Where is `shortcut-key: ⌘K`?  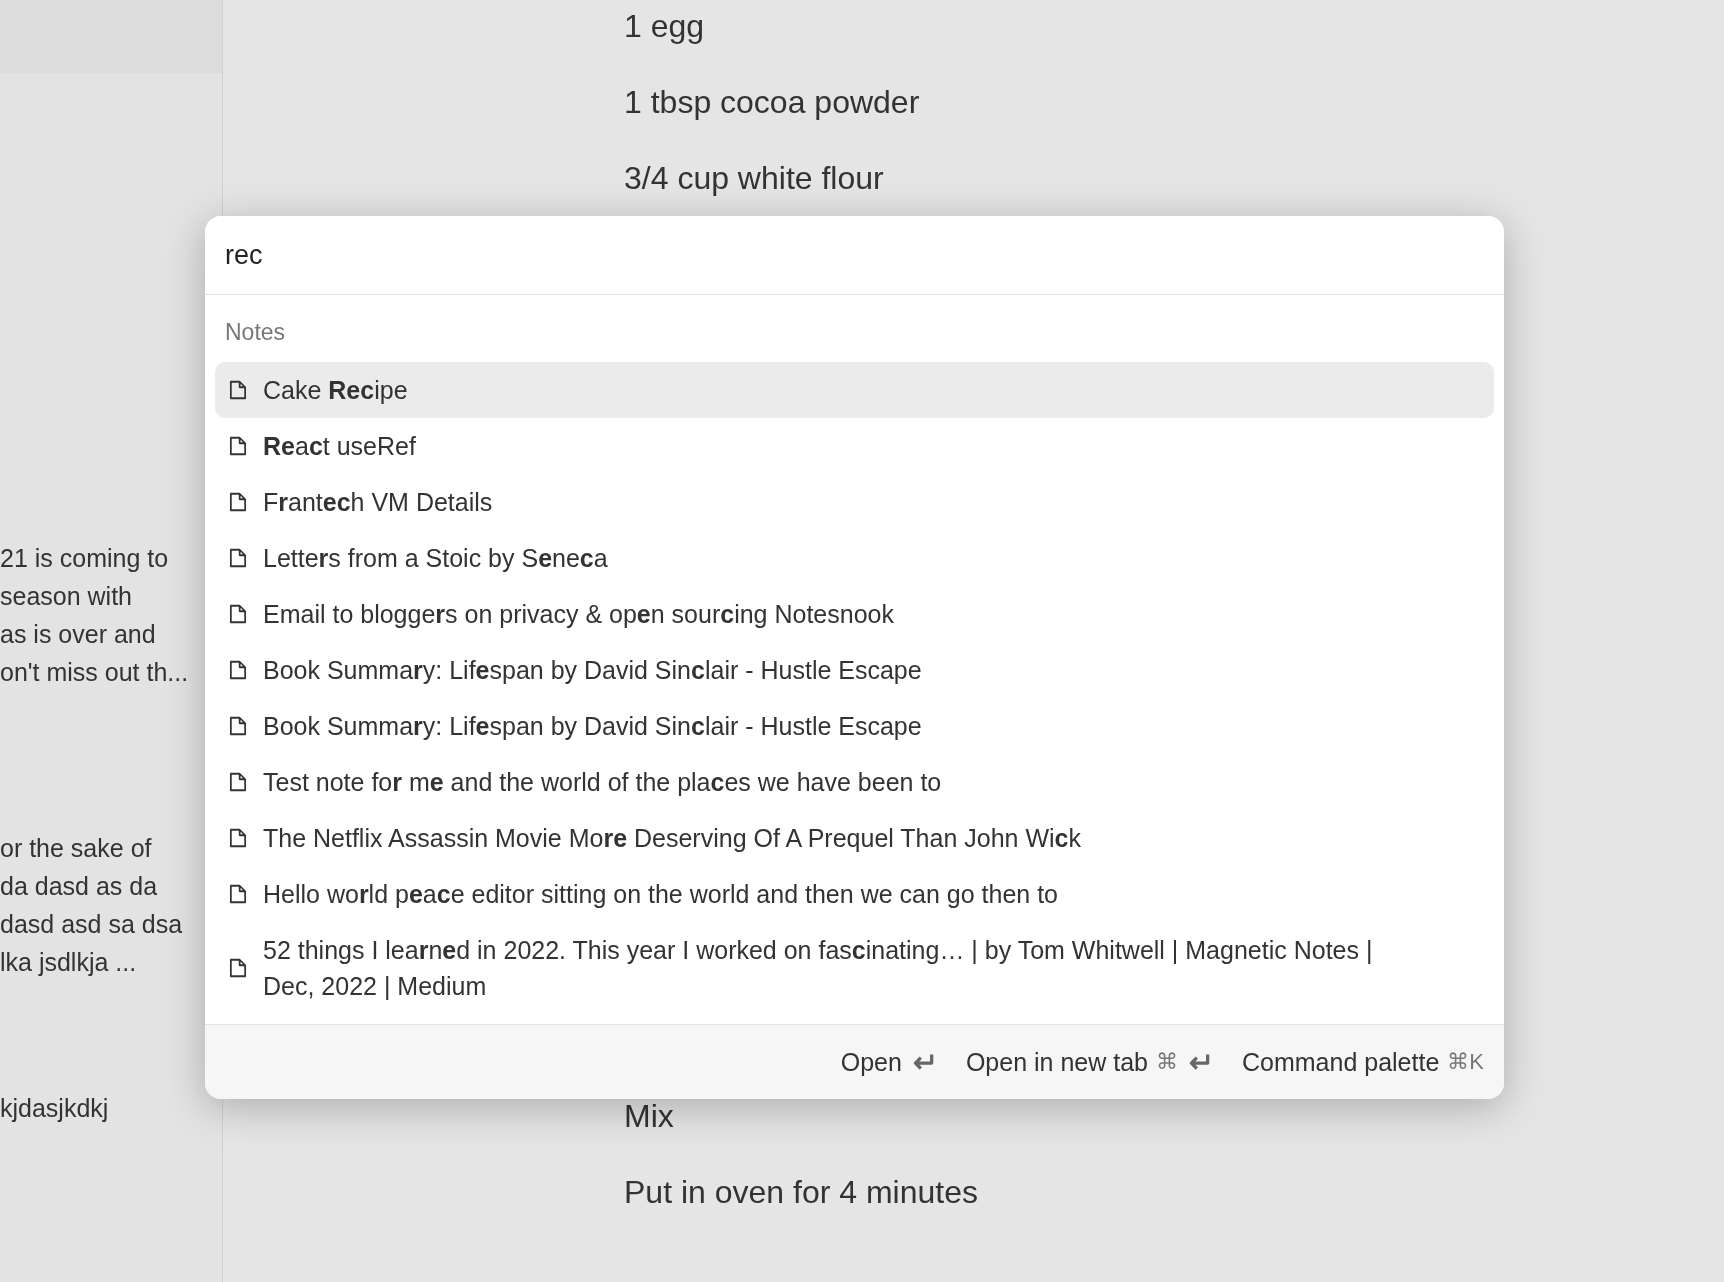 shortcut-key: ⌘K is located at coordinates (1465, 1062).